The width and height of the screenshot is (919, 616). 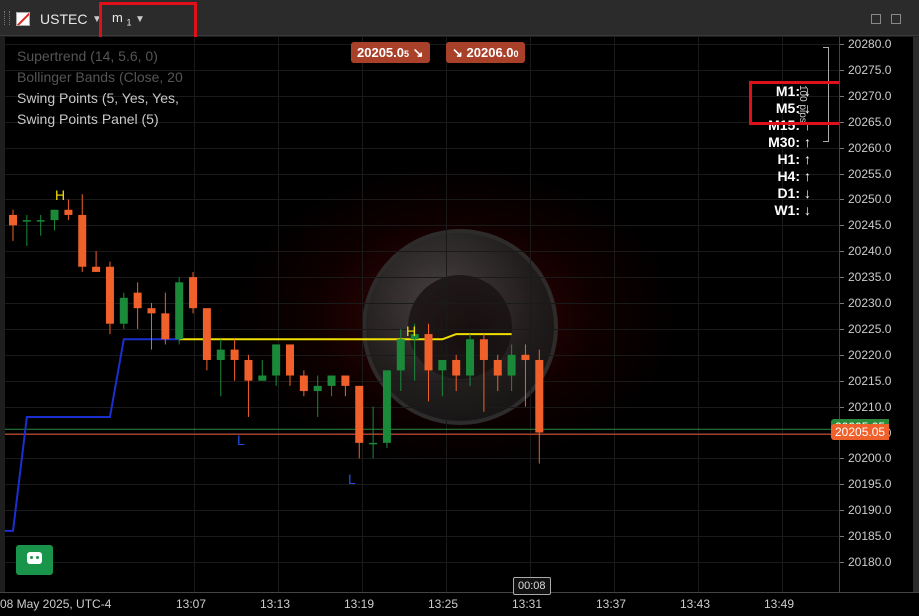 I want to click on time-tick-label: 13:25, so click(x=443, y=604).